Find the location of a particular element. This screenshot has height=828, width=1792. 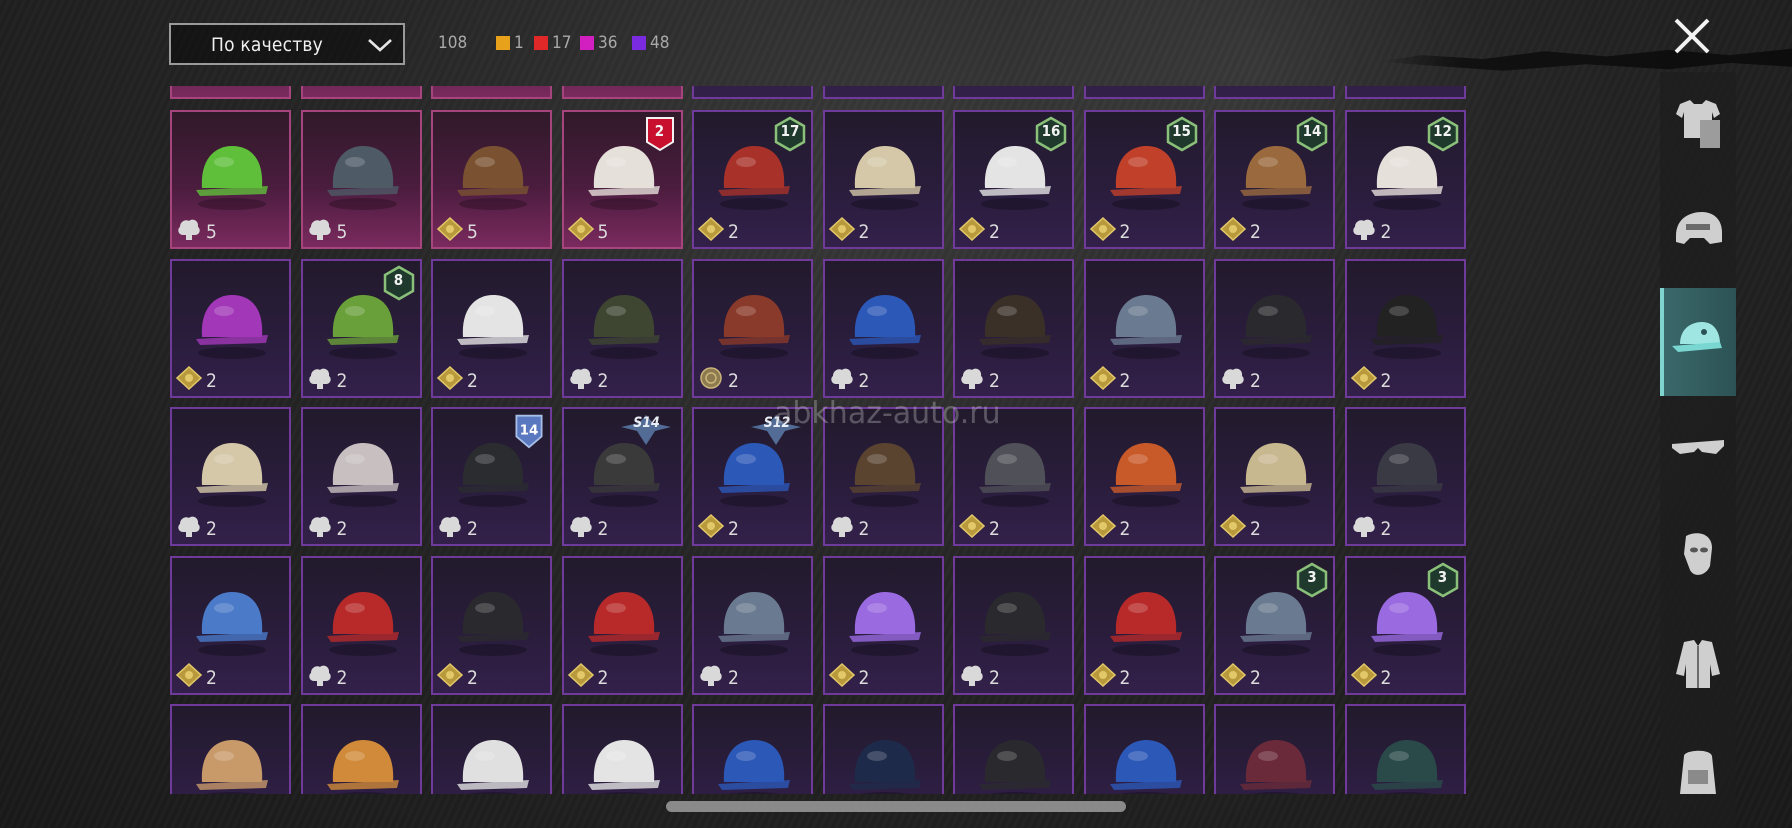

inventory-item-card: 82 is located at coordinates (361, 328).